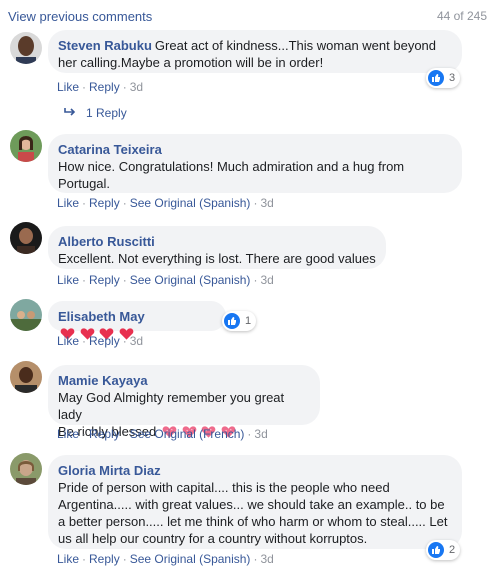 This screenshot has height=566, width=499. I want to click on reaction-count: 2, so click(443, 550).